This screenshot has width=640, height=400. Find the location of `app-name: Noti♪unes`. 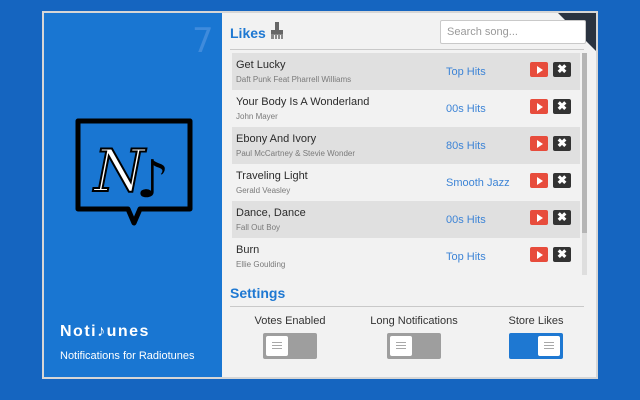

app-name: Noti♪unes is located at coordinates (105, 331).